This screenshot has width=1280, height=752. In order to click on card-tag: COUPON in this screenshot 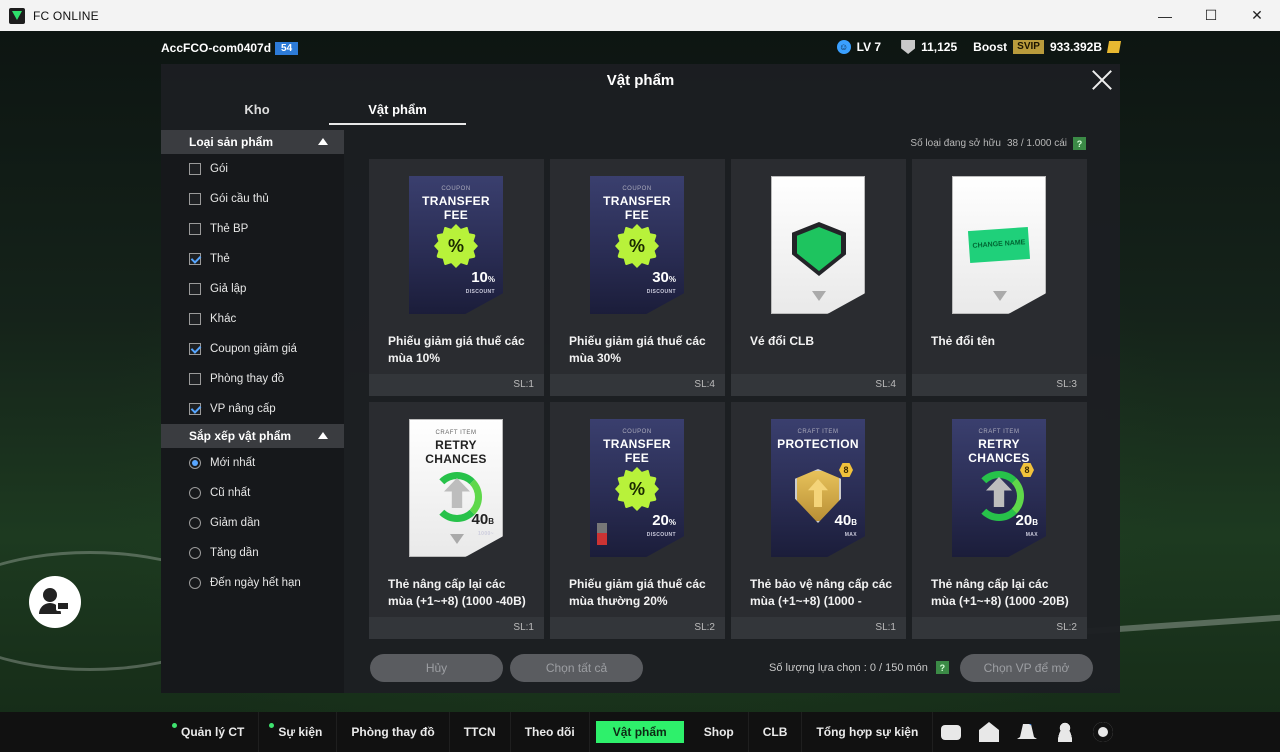, I will do `click(456, 189)`.